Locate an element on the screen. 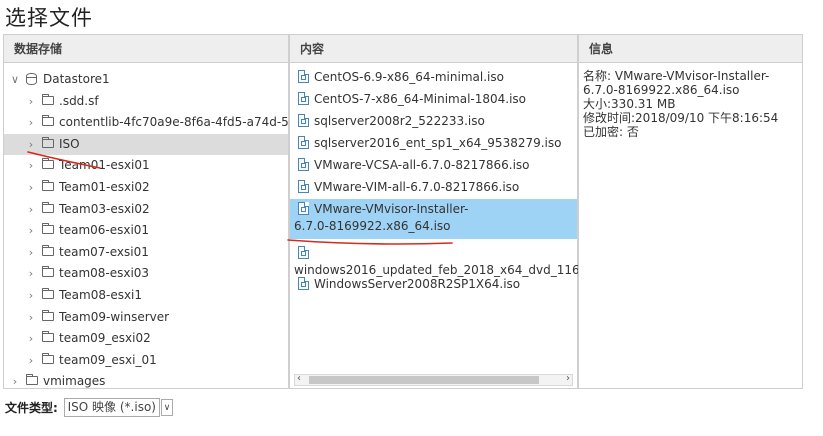 This screenshot has height=436, width=823. tree-item: › team09_esxi_01 is located at coordinates (146, 360).